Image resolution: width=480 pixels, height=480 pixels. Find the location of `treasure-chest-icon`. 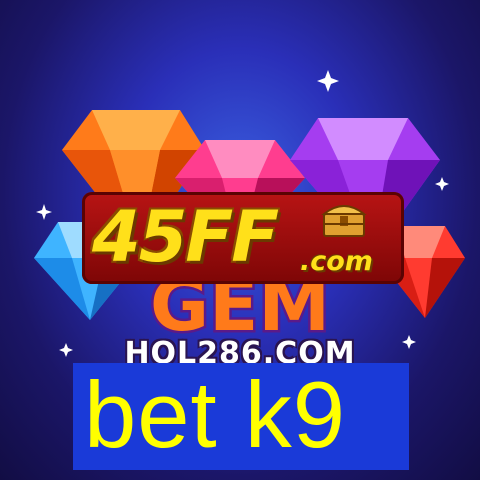

treasure-chest-icon is located at coordinates (344, 221).